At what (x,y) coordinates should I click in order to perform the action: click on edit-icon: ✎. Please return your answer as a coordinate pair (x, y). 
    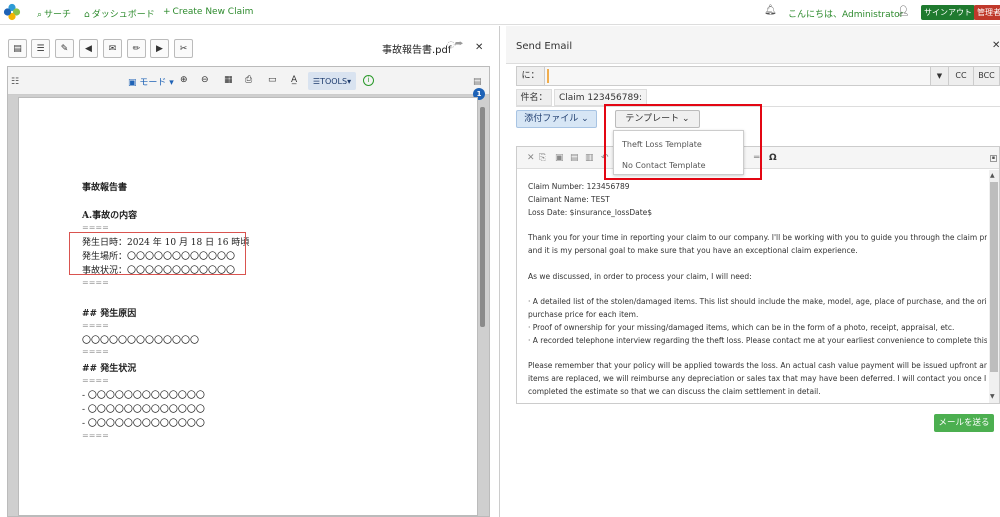
    Looking at the image, I should click on (64, 48).